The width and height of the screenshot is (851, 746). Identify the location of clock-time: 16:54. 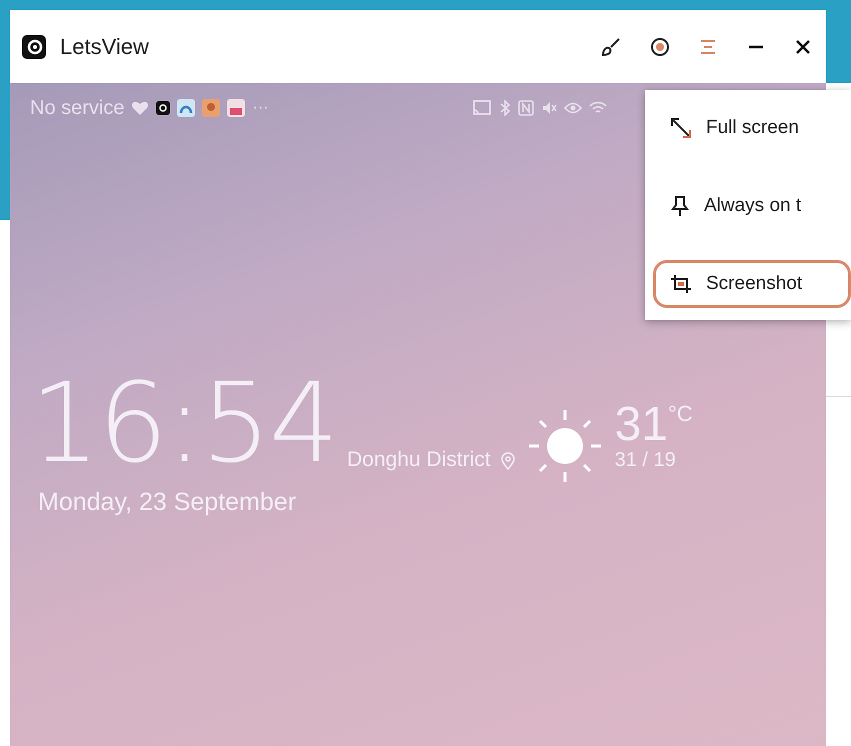
(184, 423).